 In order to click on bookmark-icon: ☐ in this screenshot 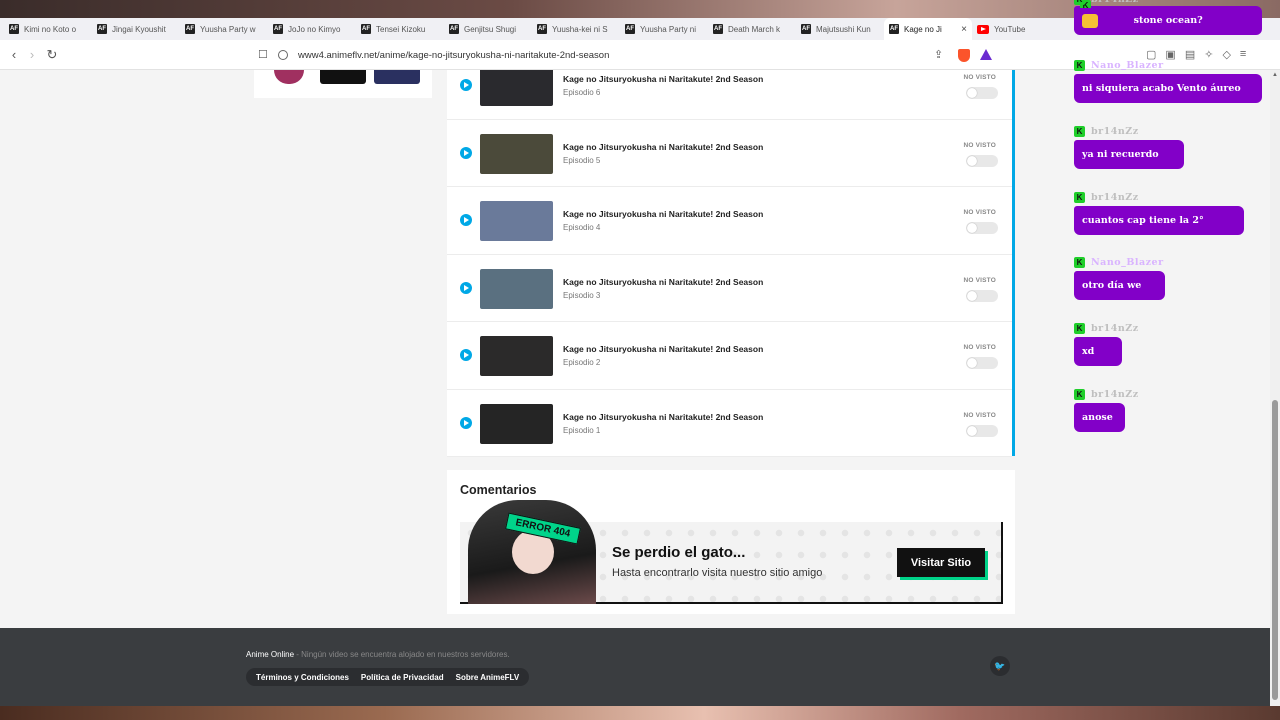, I will do `click(263, 54)`.